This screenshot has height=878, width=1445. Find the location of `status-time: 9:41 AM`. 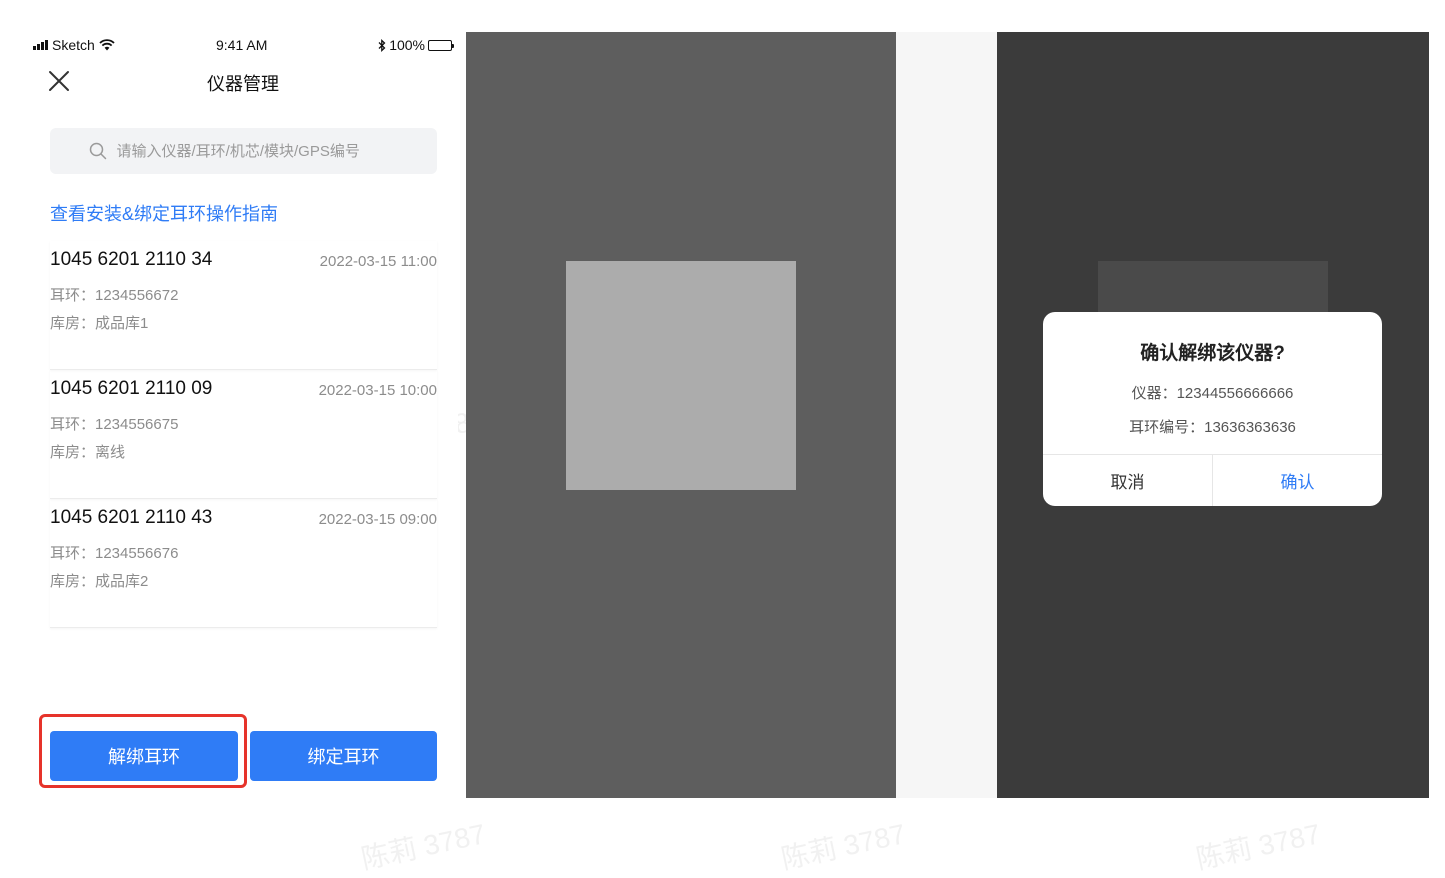

status-time: 9:41 AM is located at coordinates (242, 45).